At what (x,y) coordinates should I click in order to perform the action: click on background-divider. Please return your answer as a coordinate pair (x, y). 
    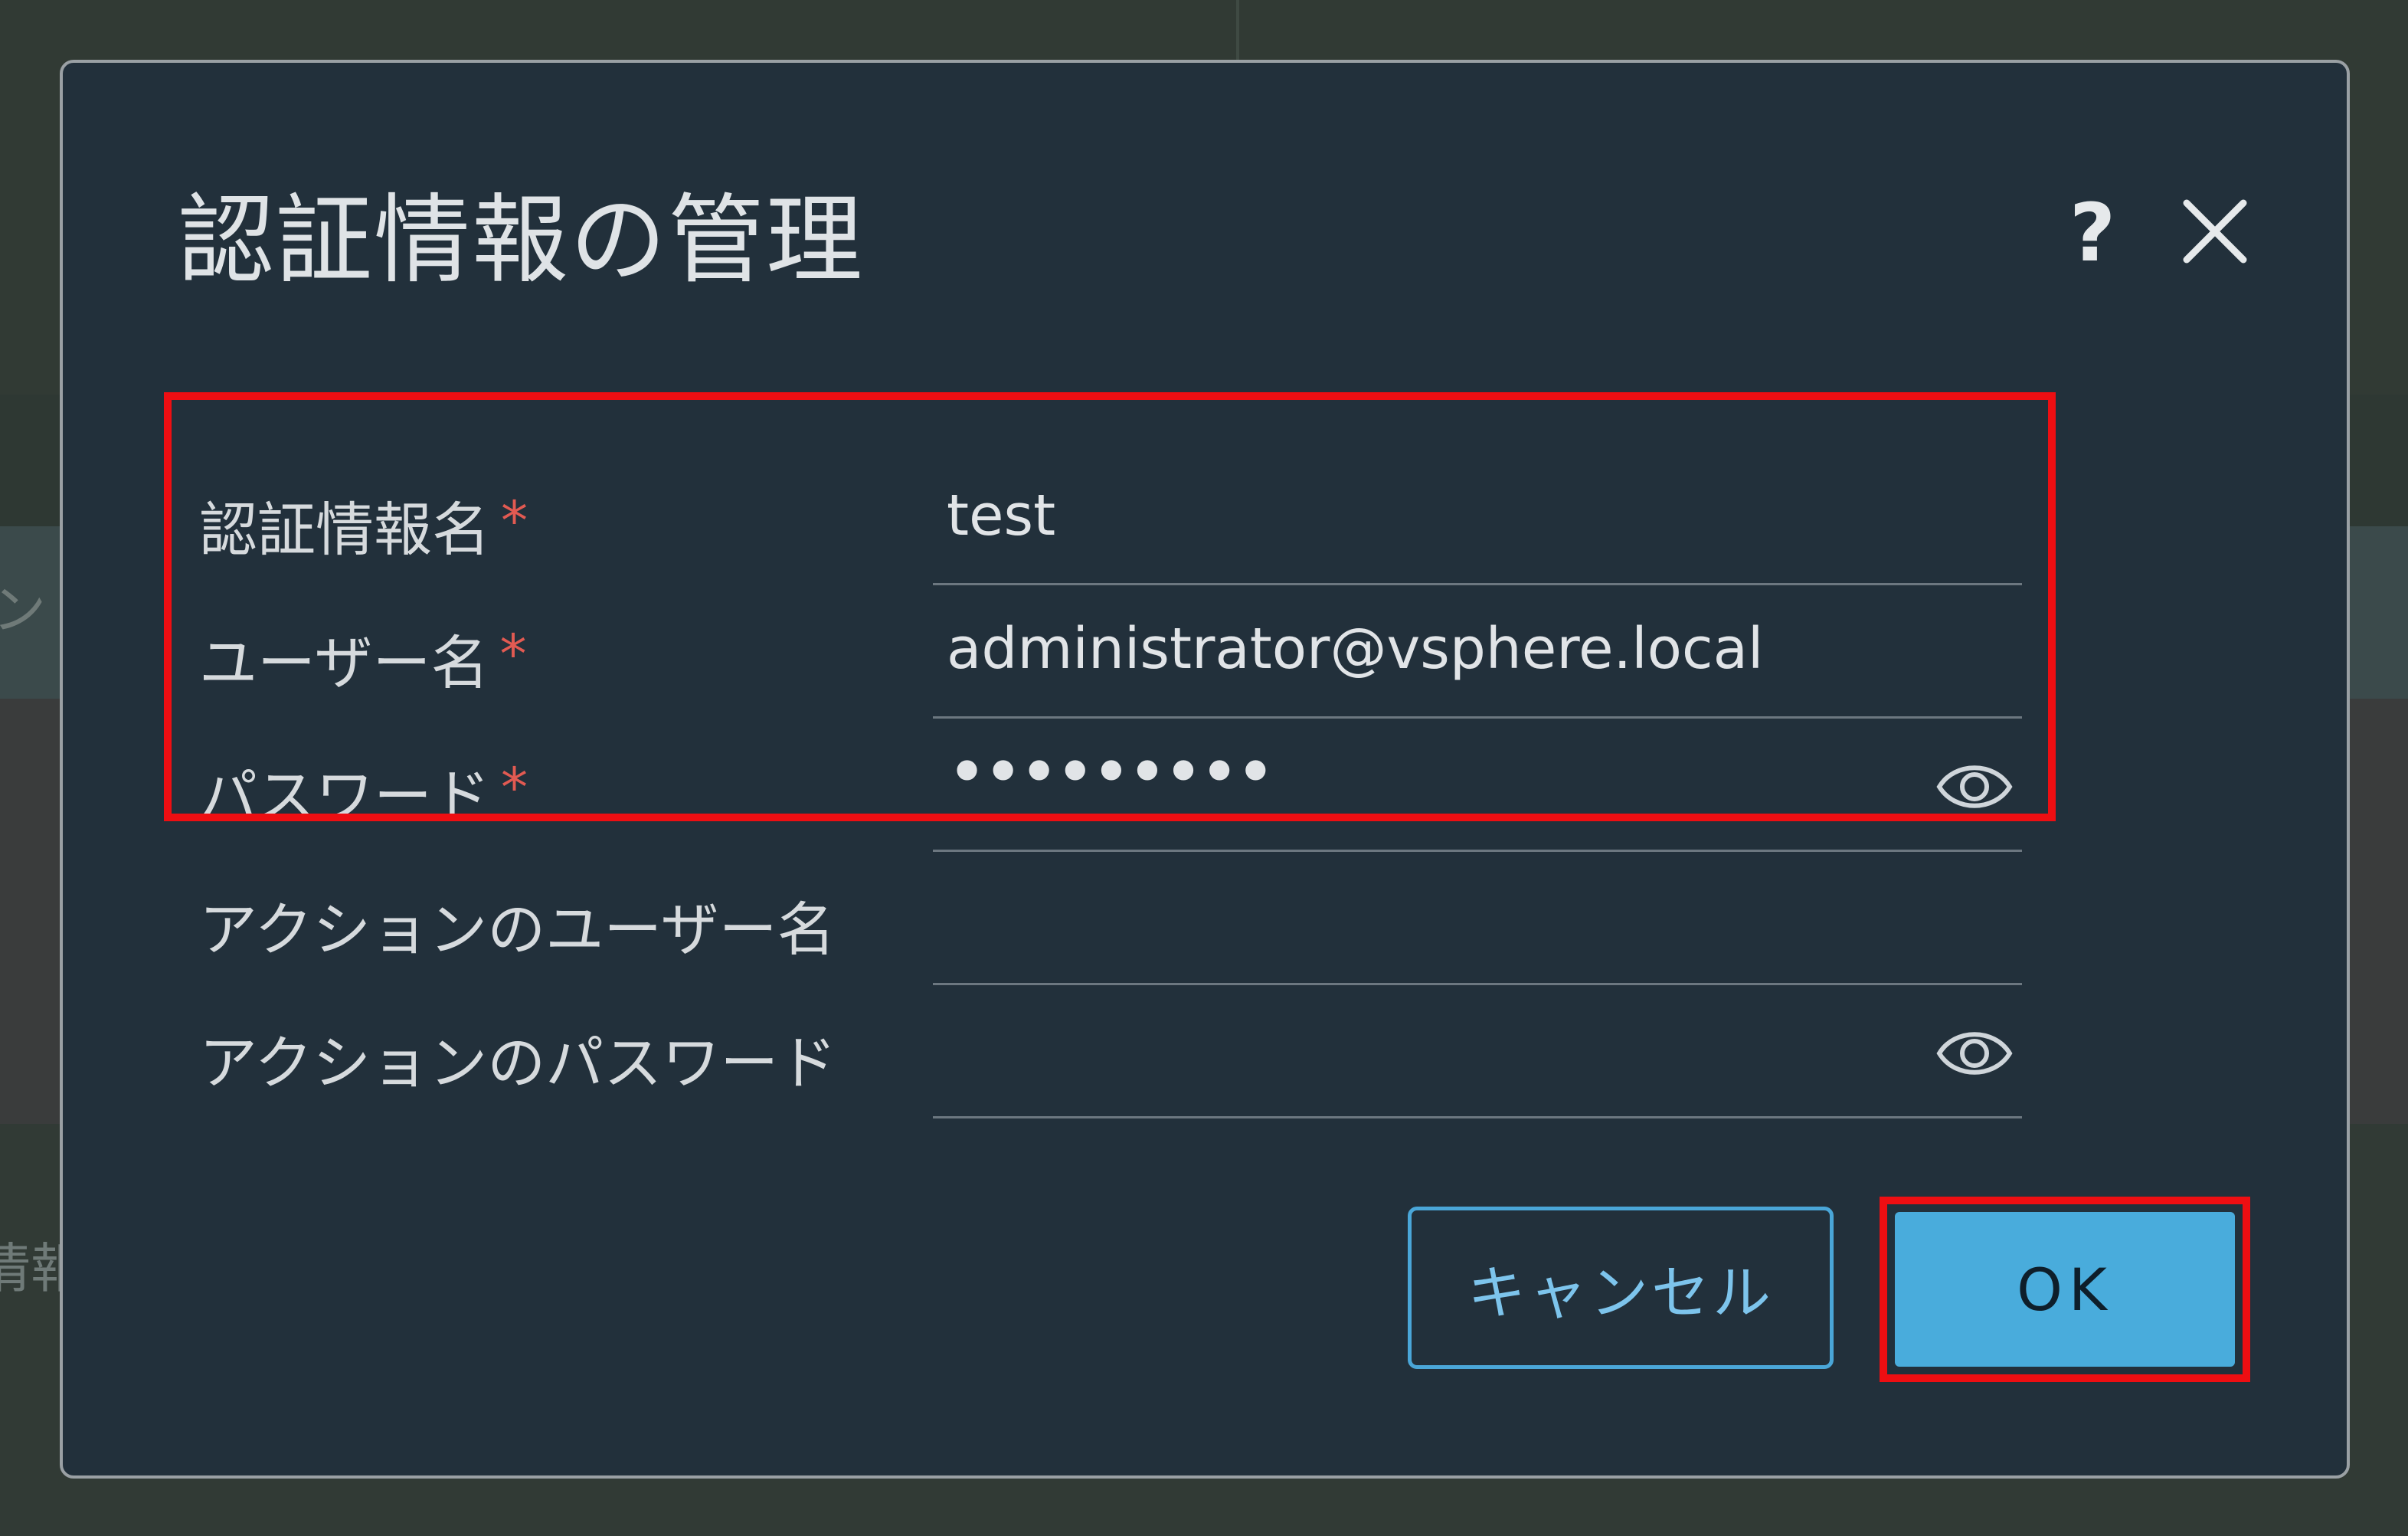
    Looking at the image, I should click on (1237, 31).